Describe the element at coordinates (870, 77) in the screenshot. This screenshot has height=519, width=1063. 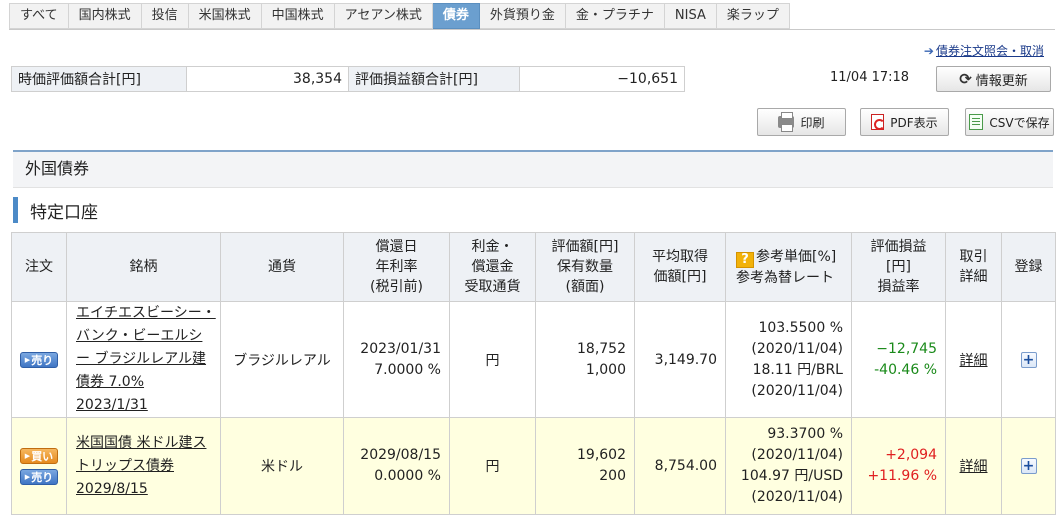
I see `last-updated-time: 11/04 17:18` at that location.